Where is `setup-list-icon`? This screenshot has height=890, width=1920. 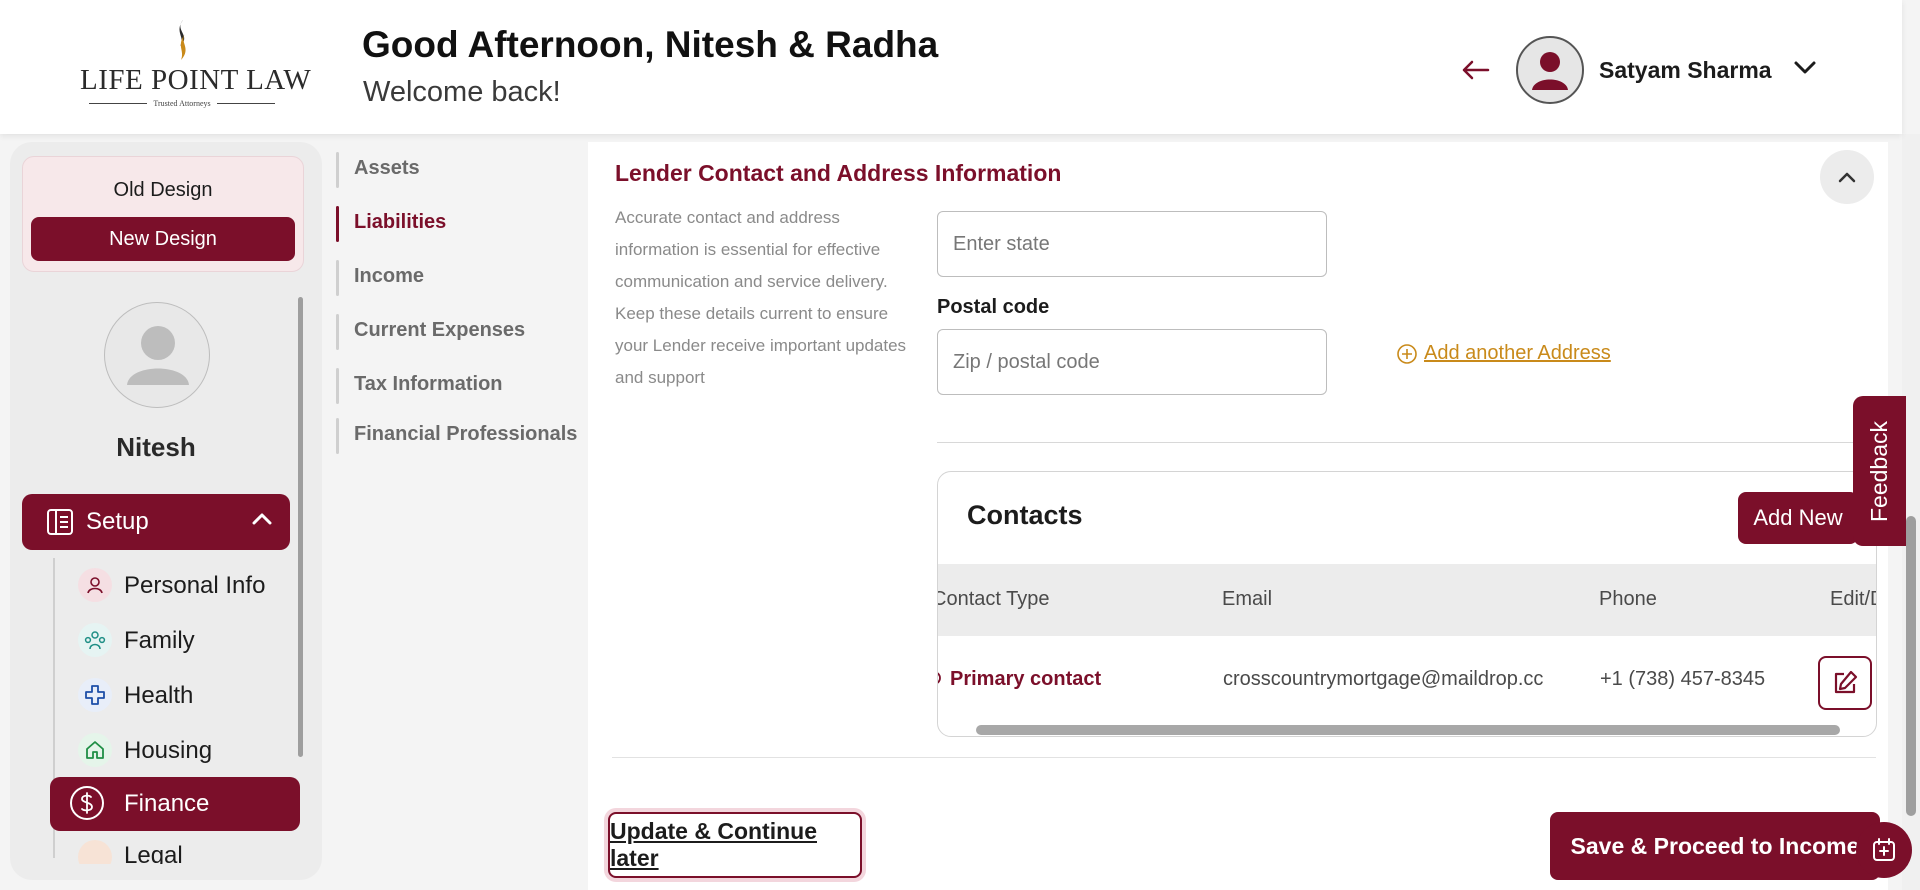 setup-list-icon is located at coordinates (60, 522).